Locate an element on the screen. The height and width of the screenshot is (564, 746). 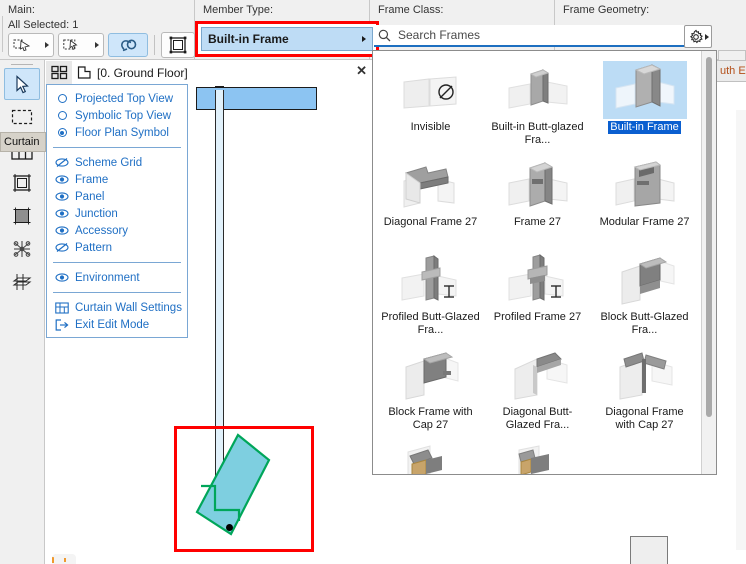
option-scheme-grid: Scheme Grid is located at coordinates (117, 162).